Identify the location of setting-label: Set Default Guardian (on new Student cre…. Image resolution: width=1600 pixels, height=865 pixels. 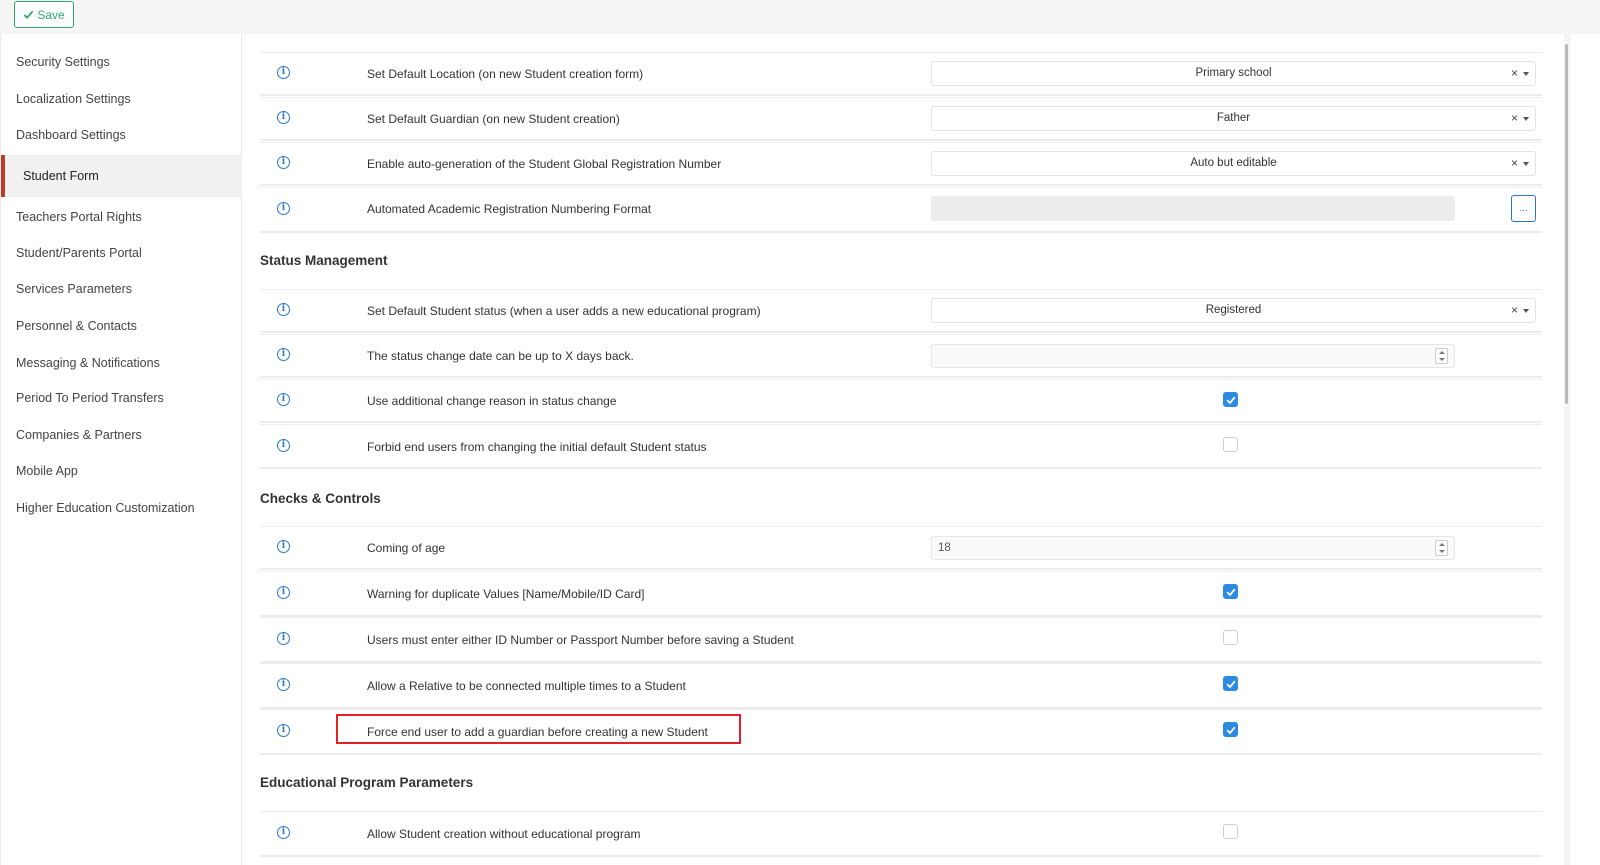
(493, 119).